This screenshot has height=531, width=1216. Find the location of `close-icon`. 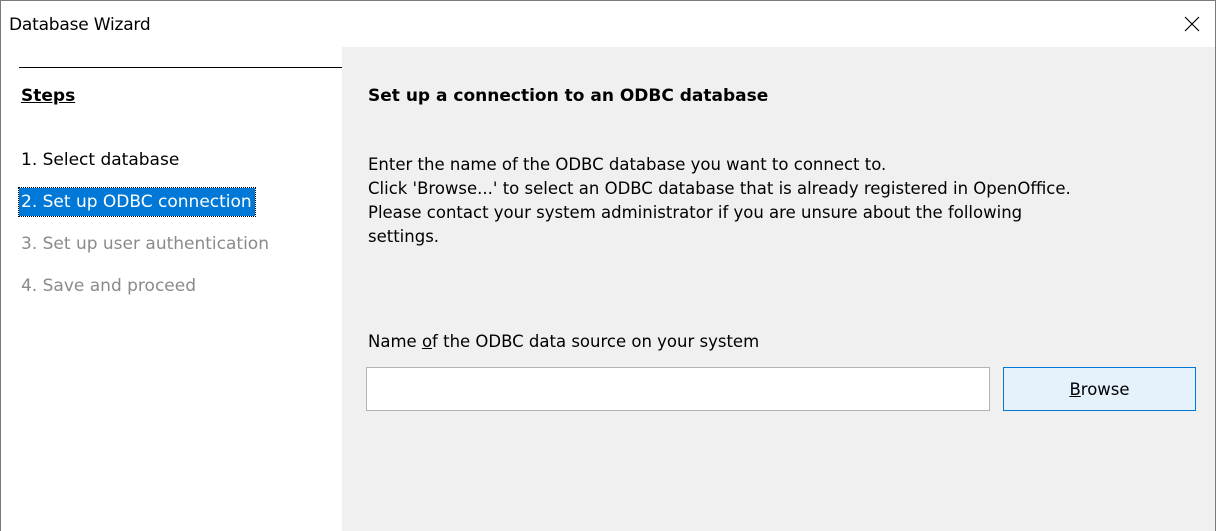

close-icon is located at coordinates (1192, 24).